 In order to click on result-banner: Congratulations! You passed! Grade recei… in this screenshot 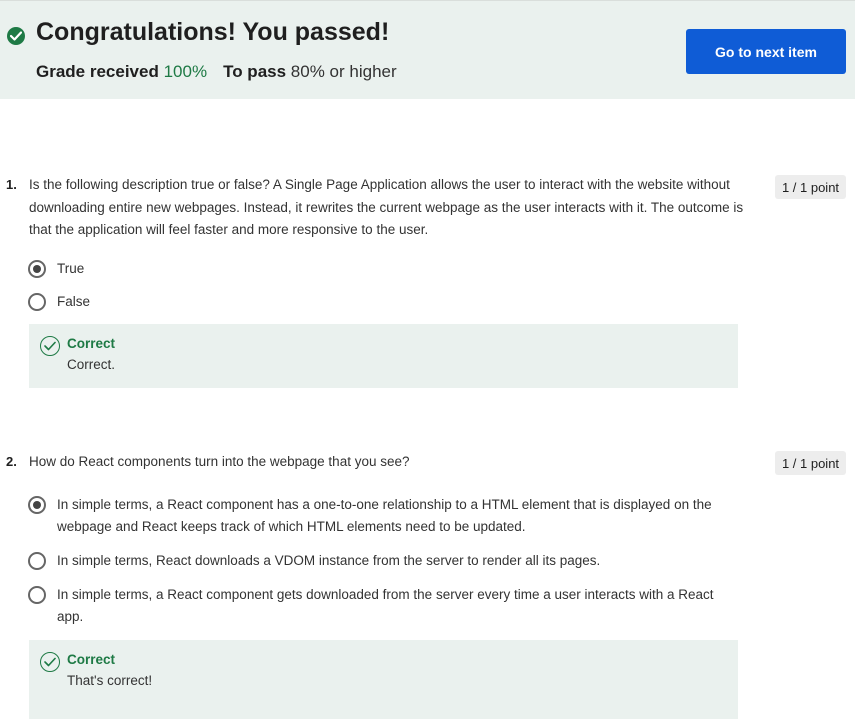, I will do `click(427, 49)`.